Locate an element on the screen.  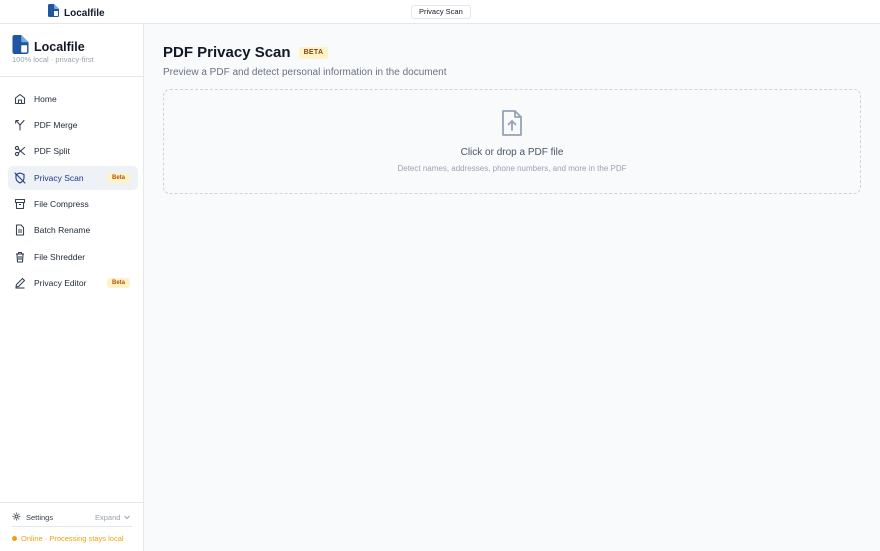
trash-icon is located at coordinates (20, 257).